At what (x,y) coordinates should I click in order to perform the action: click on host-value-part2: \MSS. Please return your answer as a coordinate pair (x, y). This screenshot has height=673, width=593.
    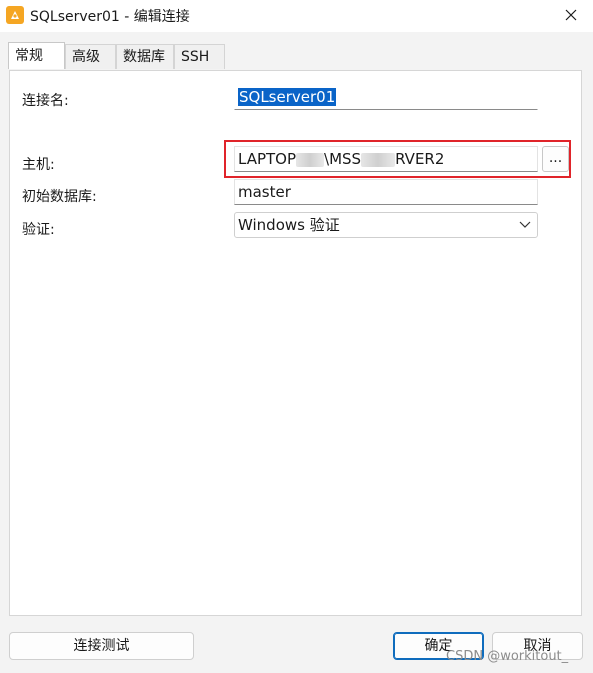
    Looking at the image, I should click on (343, 159).